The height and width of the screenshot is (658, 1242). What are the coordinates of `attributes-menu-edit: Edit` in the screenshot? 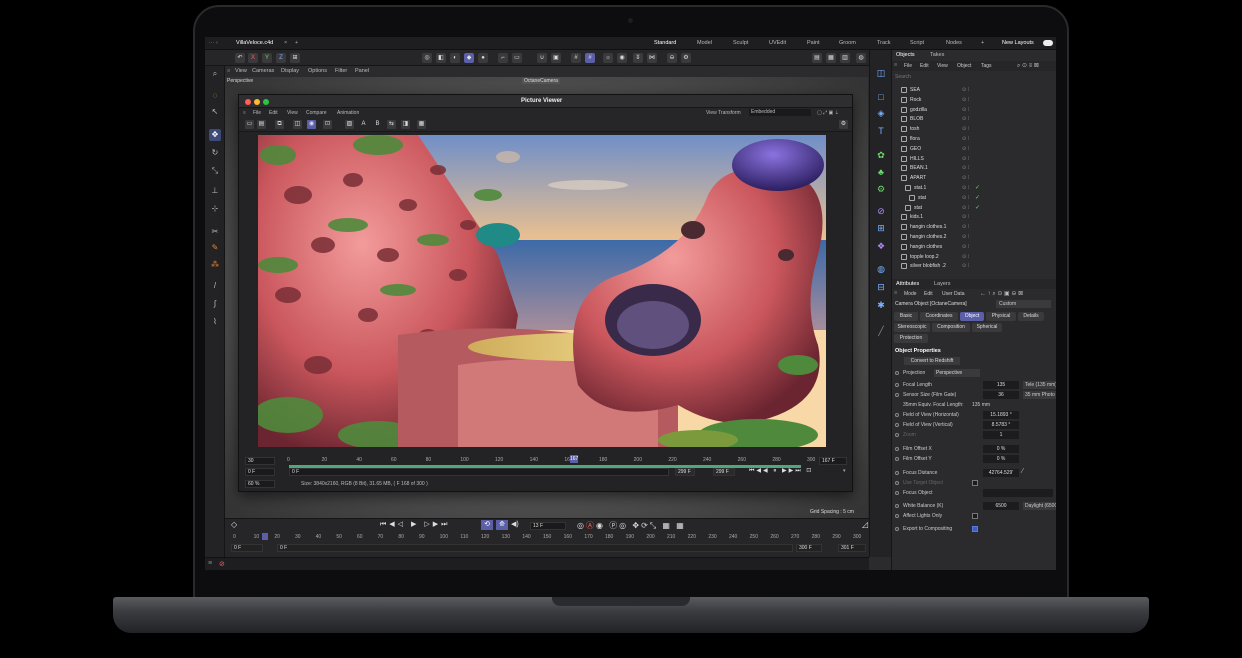 It's located at (928, 294).